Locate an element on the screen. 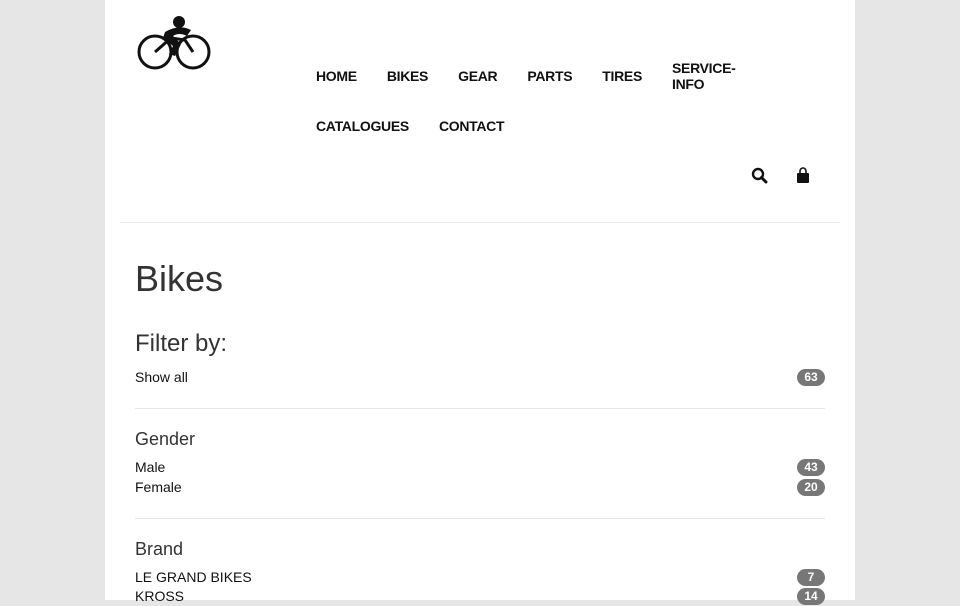  nav-item-parts: PARTS is located at coordinates (549, 76).